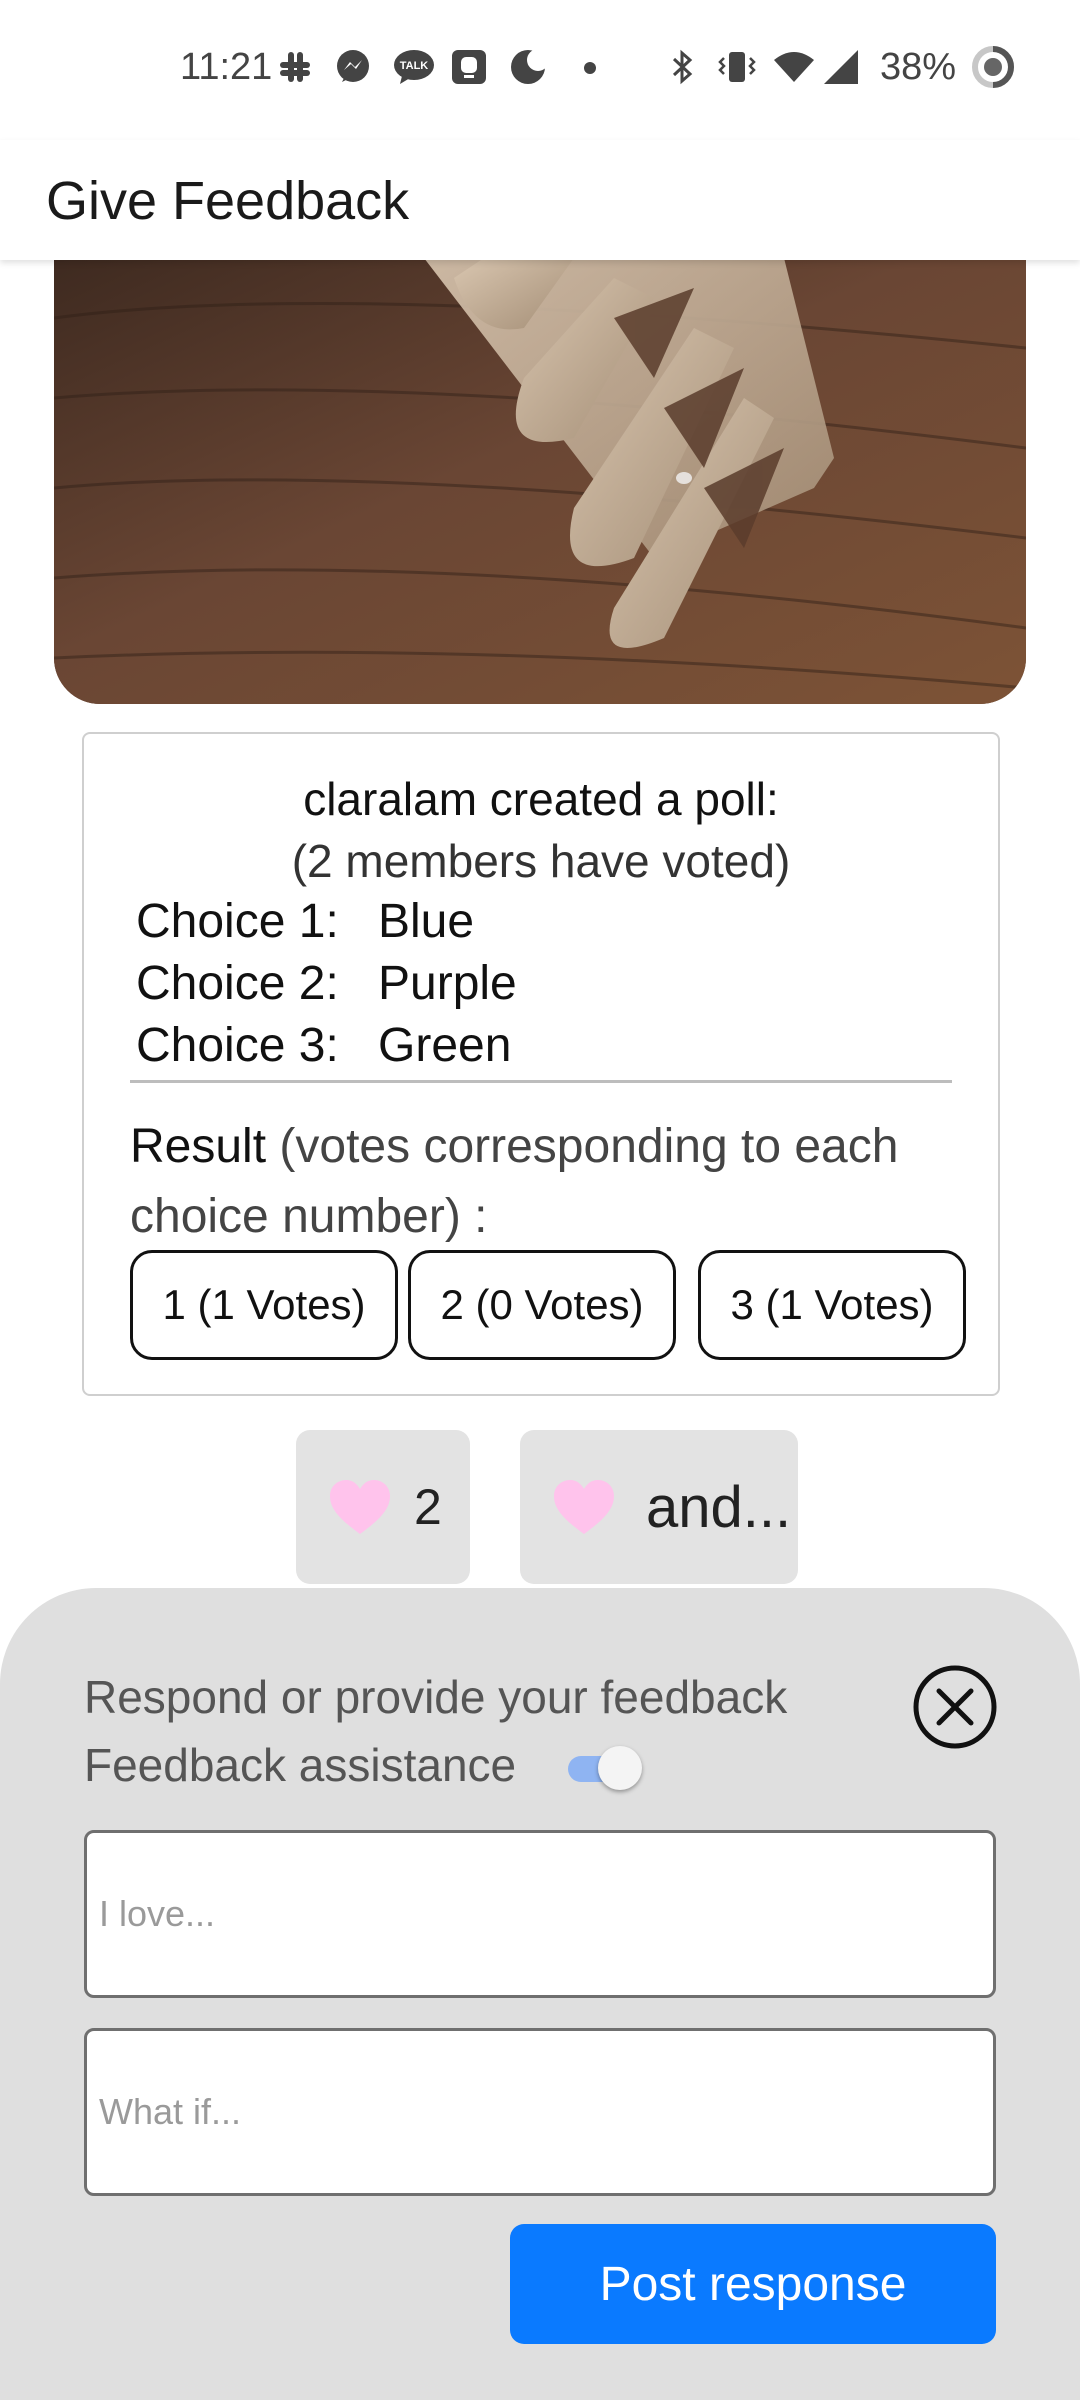 This screenshot has height=2400, width=1080. Describe the element at coordinates (428, 1507) in the screenshot. I see `like-count: 2` at that location.